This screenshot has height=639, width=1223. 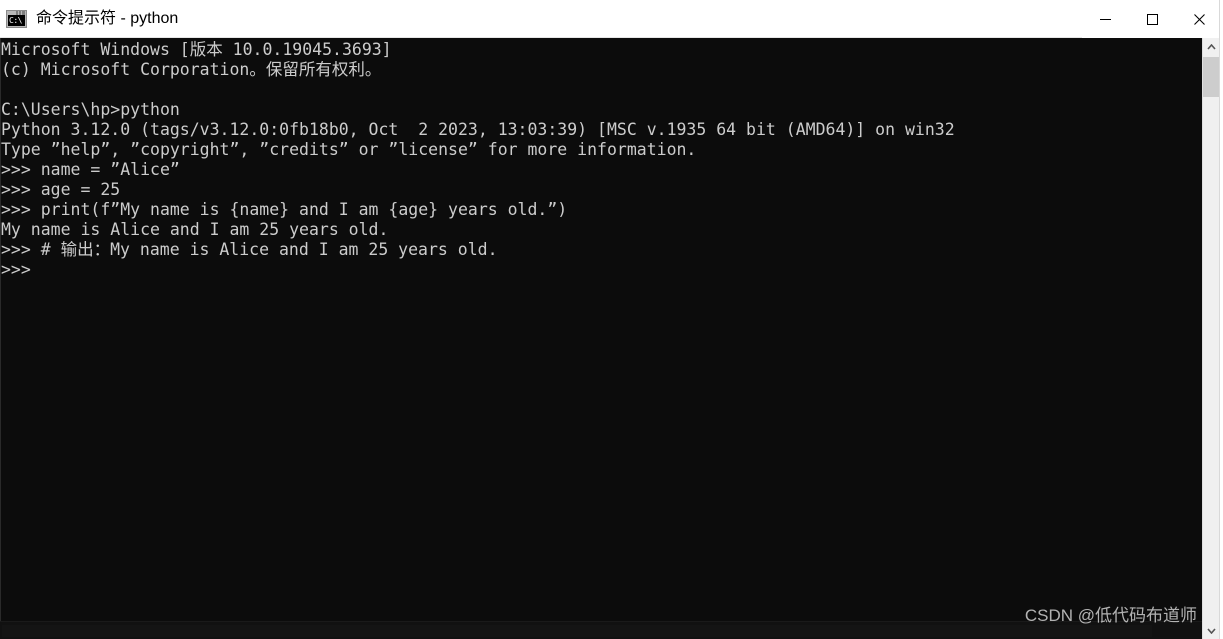 What do you see at coordinates (0, 338) in the screenshot?
I see `window-left-border` at bounding box center [0, 338].